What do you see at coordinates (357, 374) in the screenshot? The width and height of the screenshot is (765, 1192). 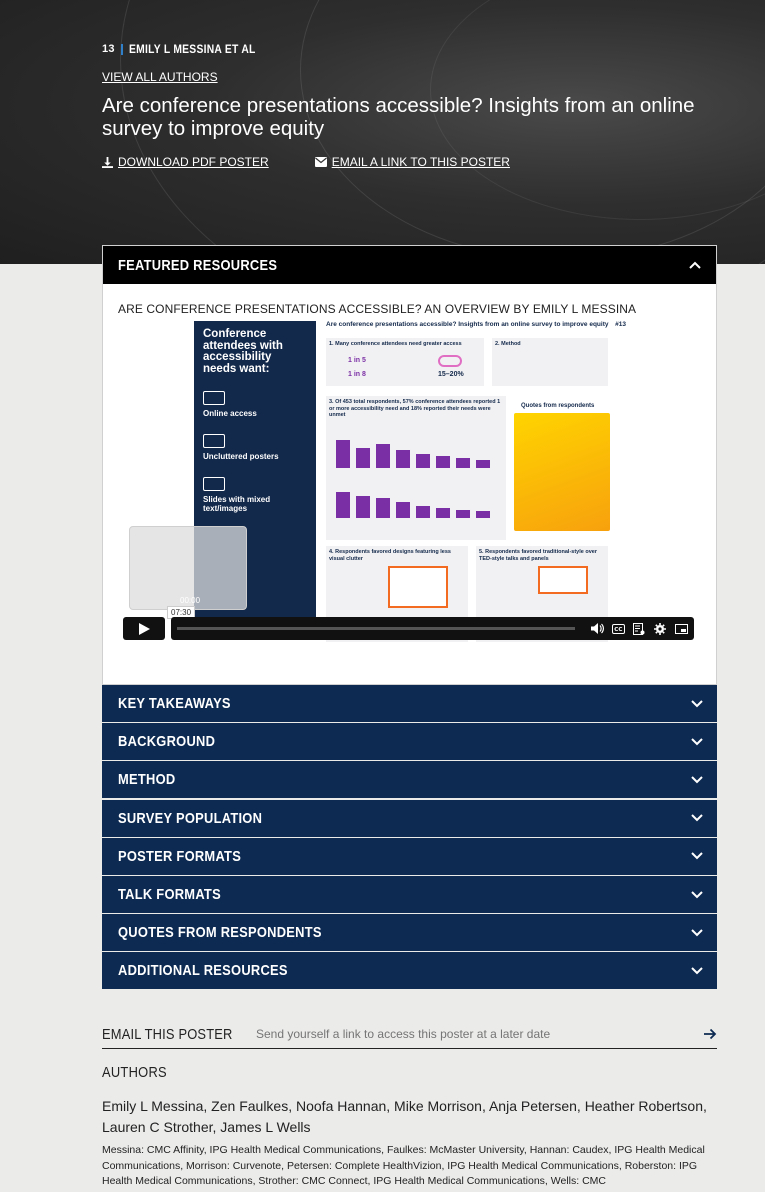 I see `poster-stat: 1 in 8` at bounding box center [357, 374].